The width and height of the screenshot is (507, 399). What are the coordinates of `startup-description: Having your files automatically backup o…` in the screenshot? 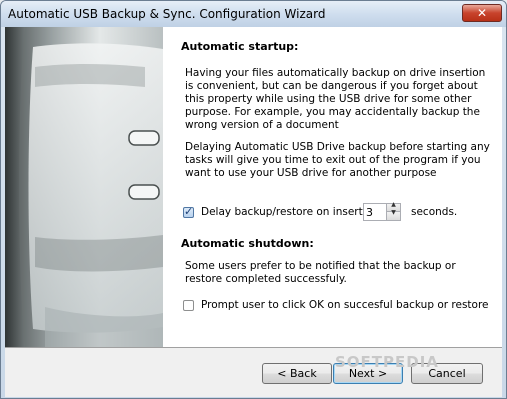 It's located at (335, 99).